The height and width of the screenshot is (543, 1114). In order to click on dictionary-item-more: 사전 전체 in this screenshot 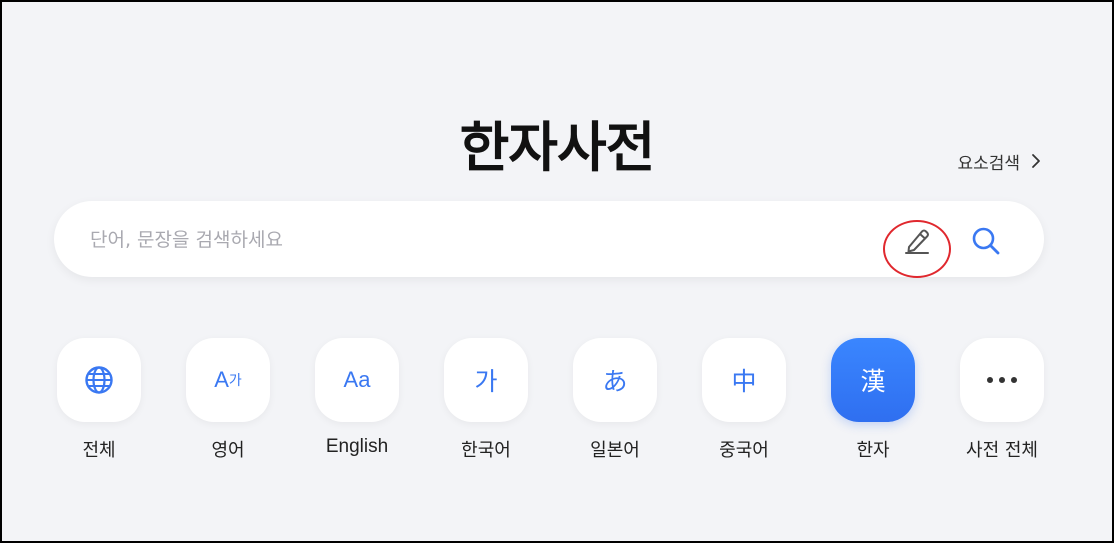, I will do `click(1002, 403)`.